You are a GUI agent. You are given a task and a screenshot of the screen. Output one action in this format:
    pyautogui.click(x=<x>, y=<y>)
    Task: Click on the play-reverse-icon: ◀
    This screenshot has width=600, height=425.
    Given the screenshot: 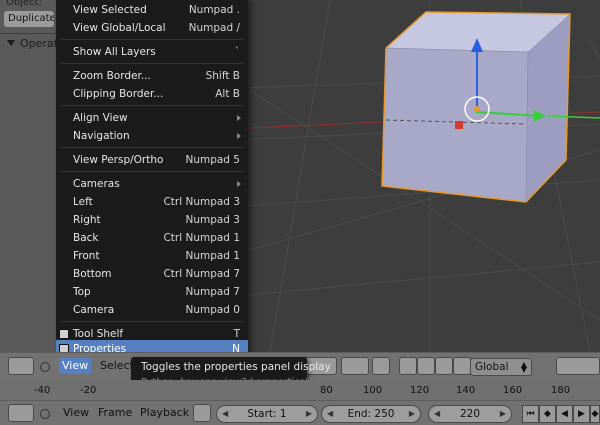 What is the action you would take?
    pyautogui.click(x=564, y=414)
    